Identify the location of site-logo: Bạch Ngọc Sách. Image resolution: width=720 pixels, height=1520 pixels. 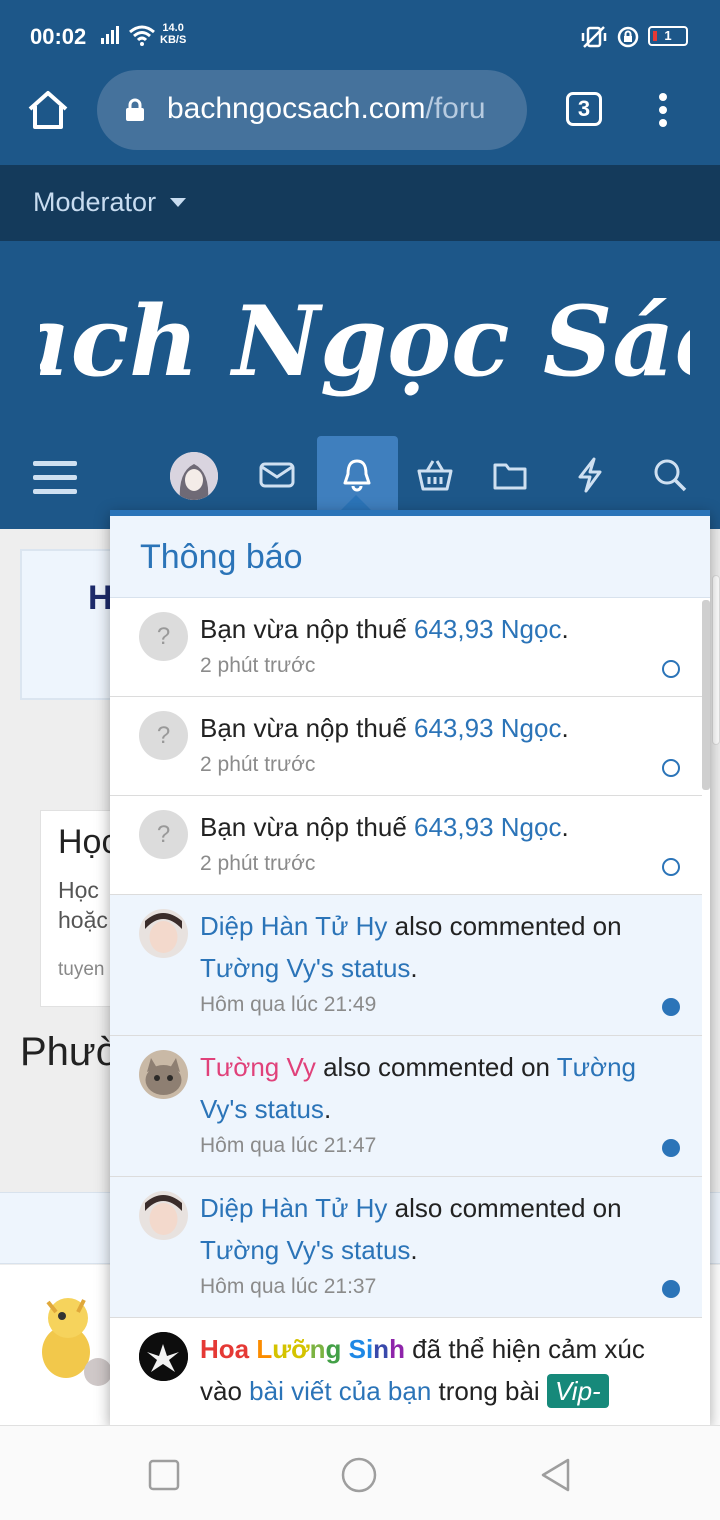
(365, 342).